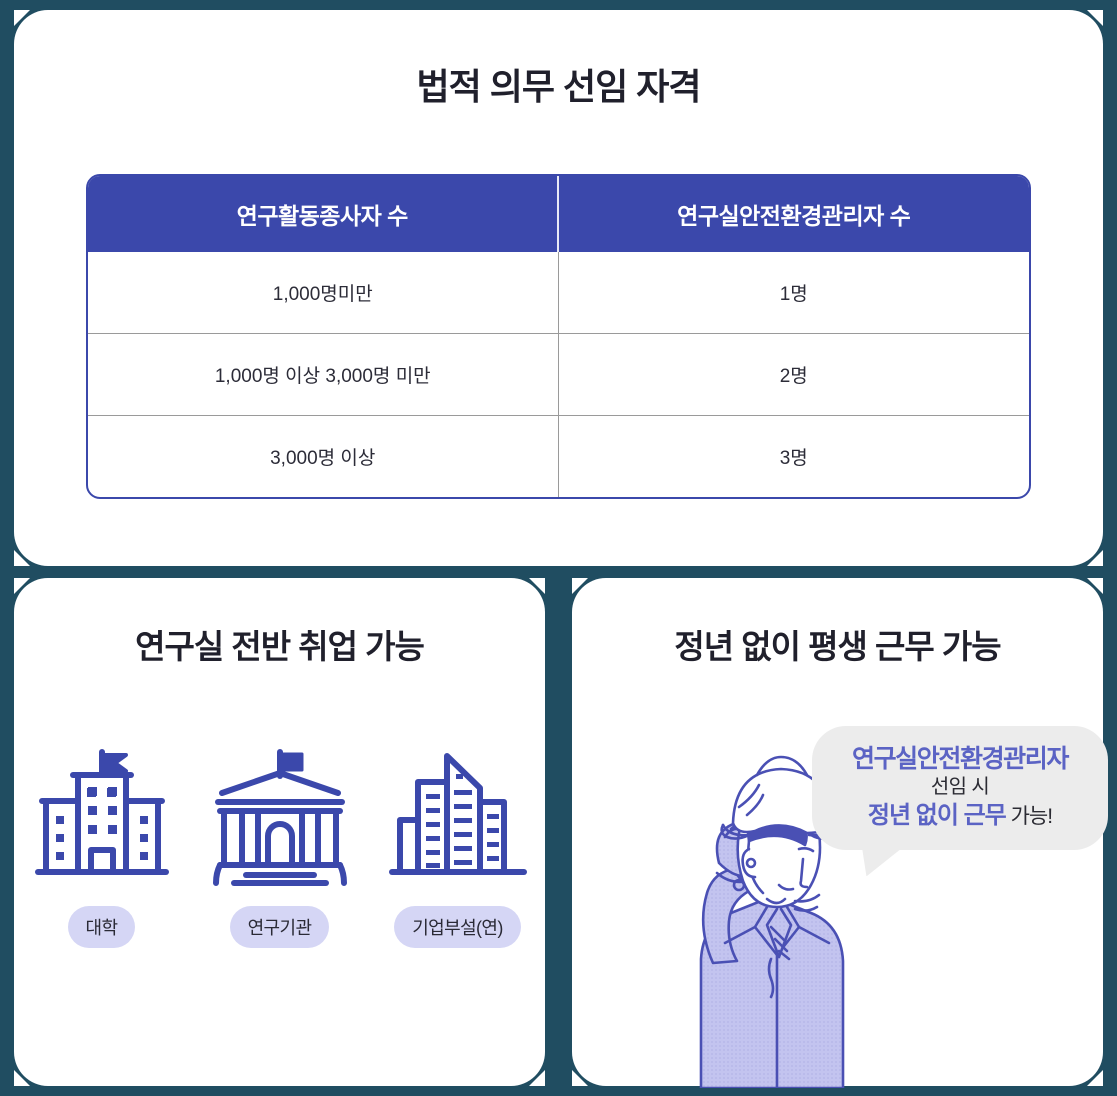 The width and height of the screenshot is (1117, 1096). I want to click on speech-bubble: 연구실안전환경관리자 선임 시 정년 없이 근무 가능!, so click(960, 801).